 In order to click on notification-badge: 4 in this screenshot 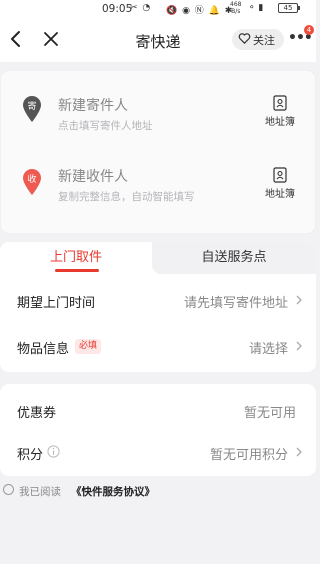, I will do `click(309, 30)`.